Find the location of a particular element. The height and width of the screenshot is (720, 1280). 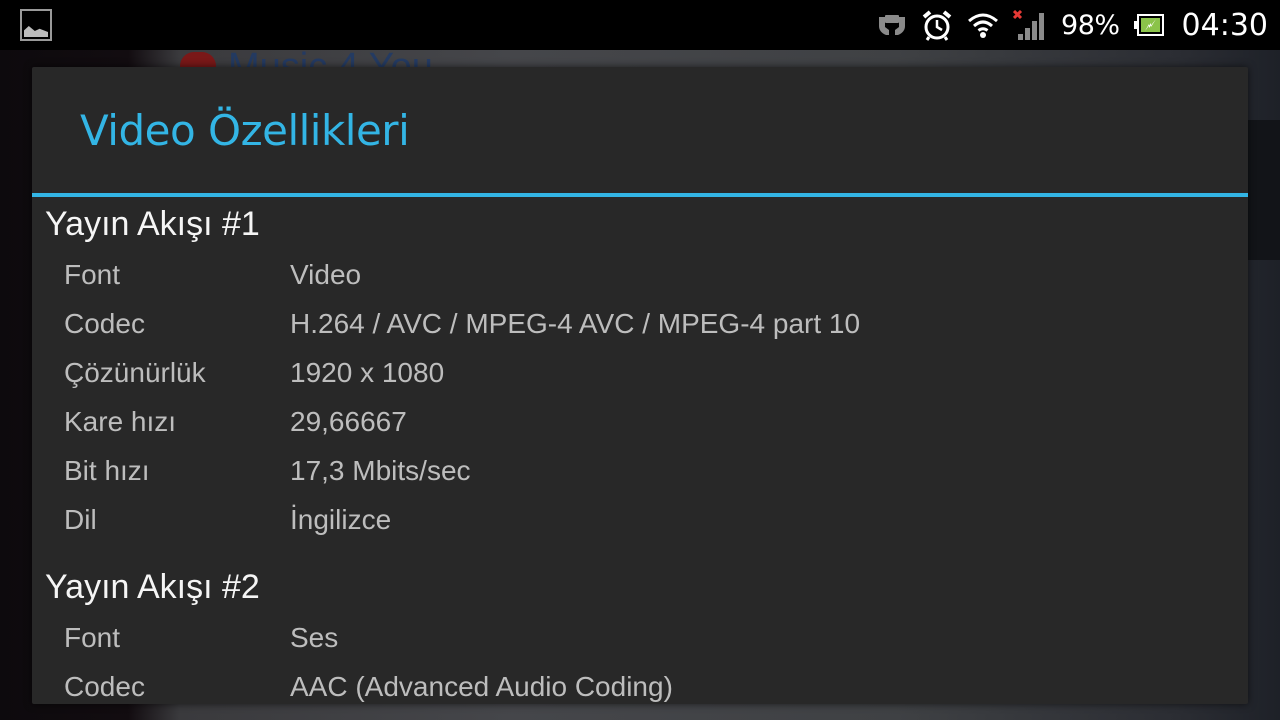

property-row: Çözünürlük 1920 x 1080 is located at coordinates (640, 381).